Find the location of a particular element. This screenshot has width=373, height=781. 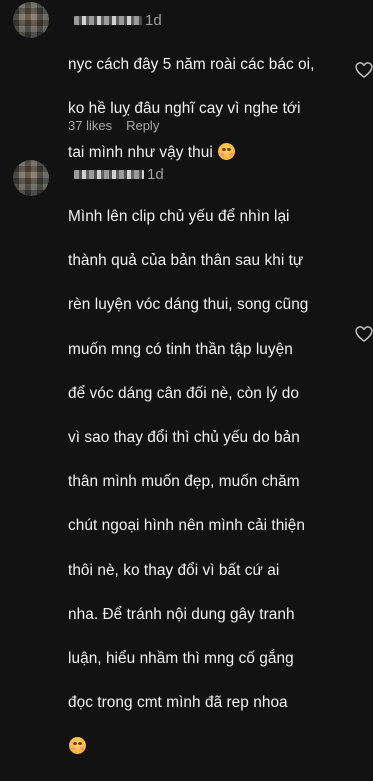

comment-line: Mình lên clip chủ yếu để nhìn lại is located at coordinates (179, 217).